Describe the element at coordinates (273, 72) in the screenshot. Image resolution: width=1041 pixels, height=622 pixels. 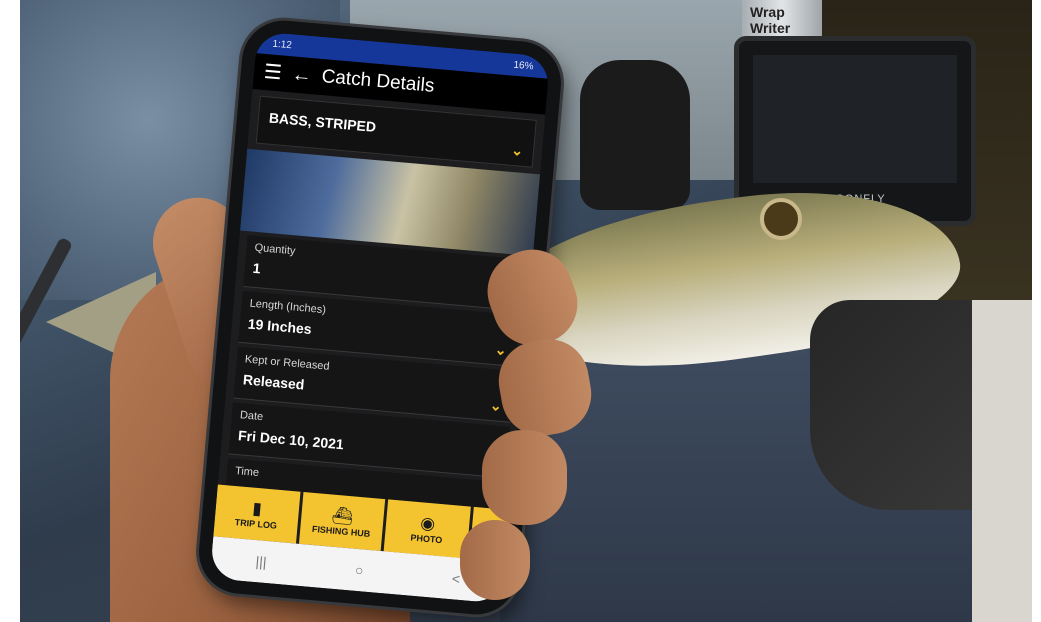
I see `menu-icon: ☰` at that location.